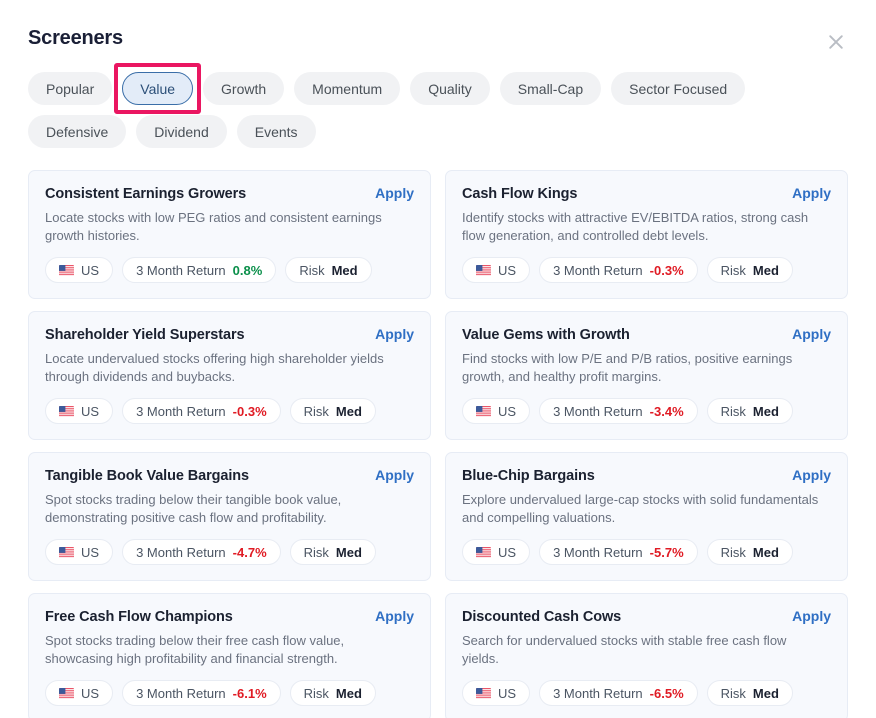 Image resolution: width=876 pixels, height=718 pixels. I want to click on card-header: Cash Flow Kings Apply, so click(646, 194).